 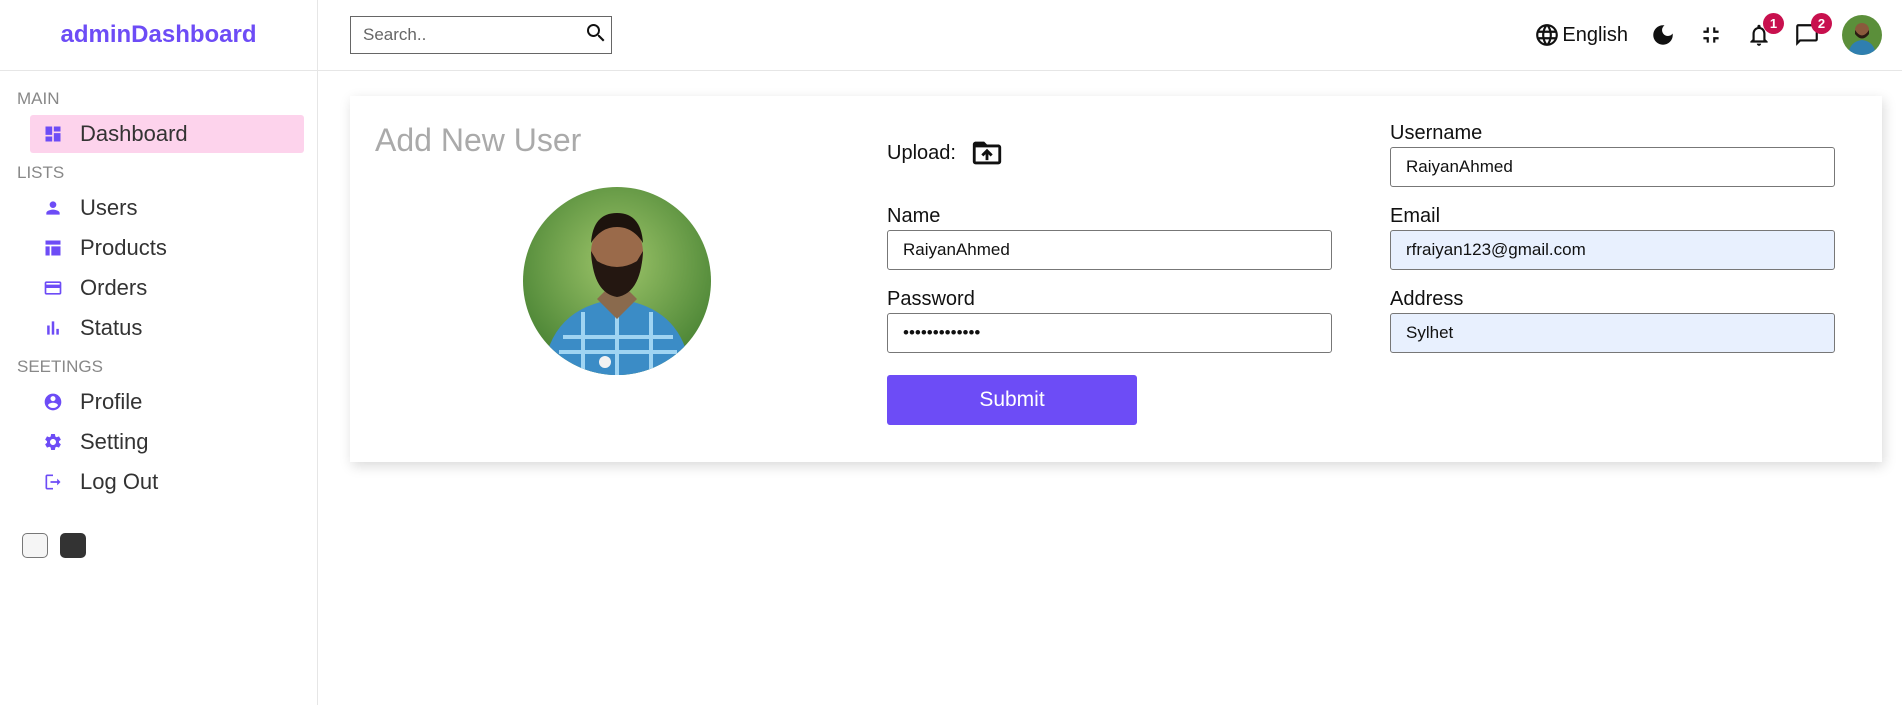 I want to click on username-label: Username, so click(x=1436, y=133).